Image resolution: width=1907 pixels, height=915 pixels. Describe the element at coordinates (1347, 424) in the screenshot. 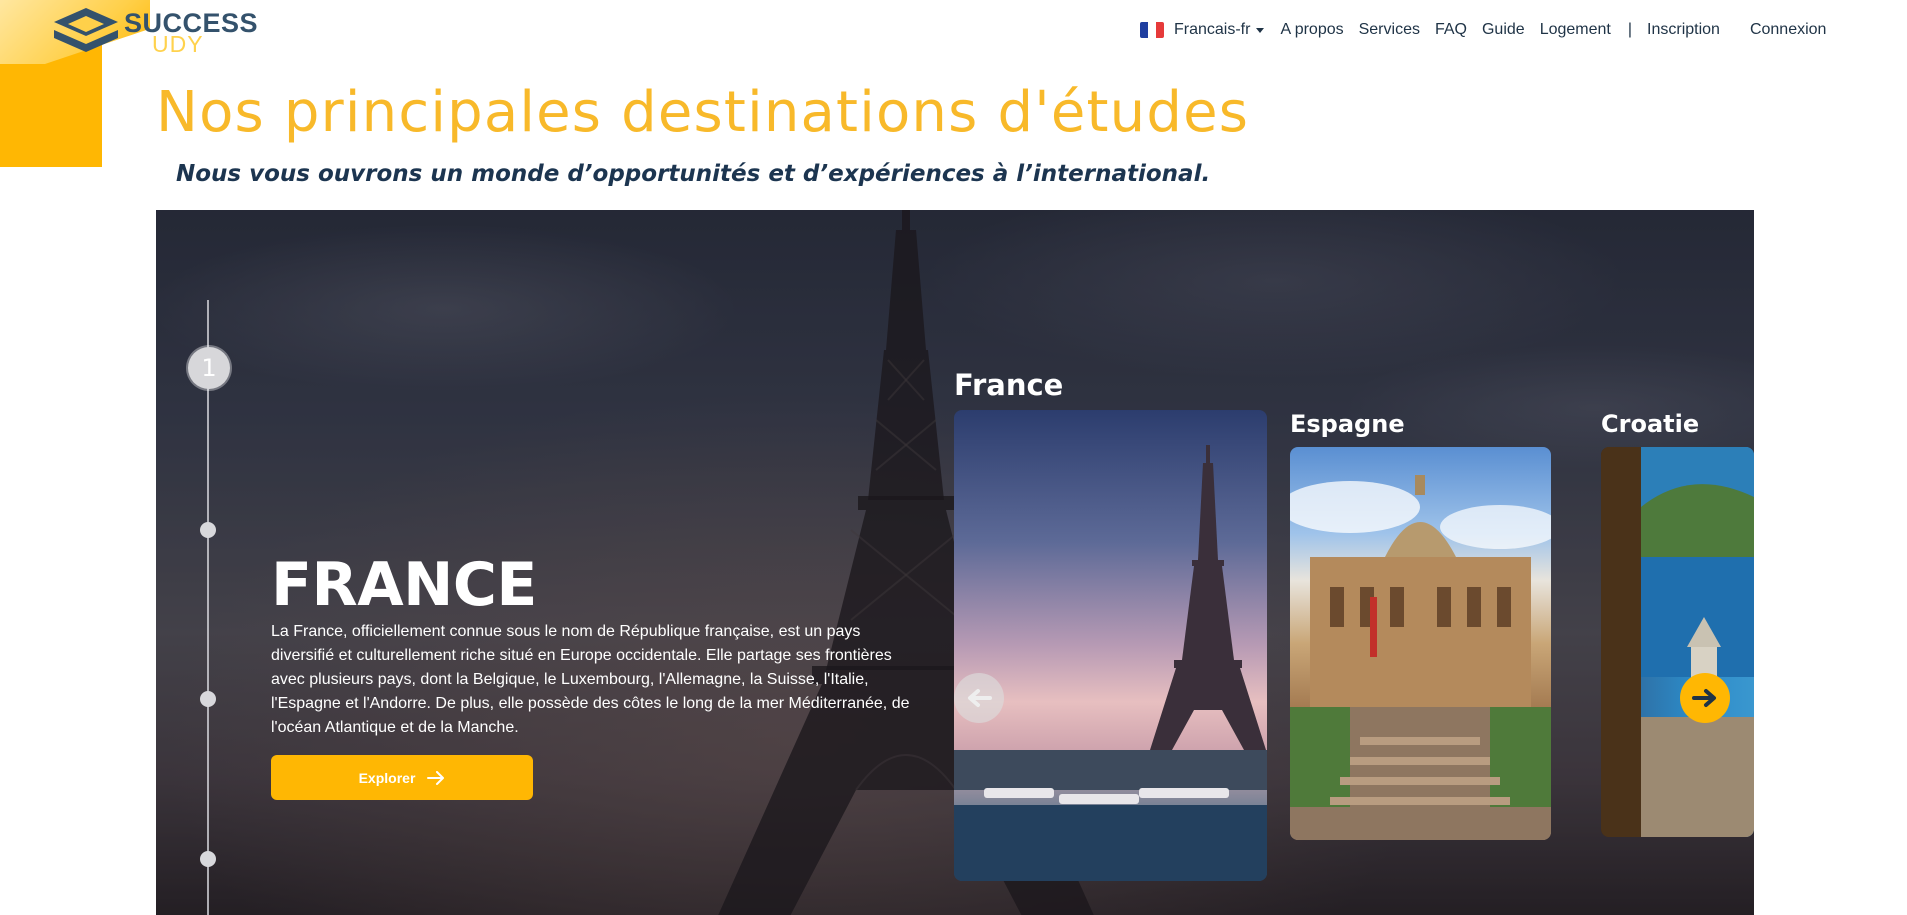

I see `card-label-espagne: Espagne` at that location.